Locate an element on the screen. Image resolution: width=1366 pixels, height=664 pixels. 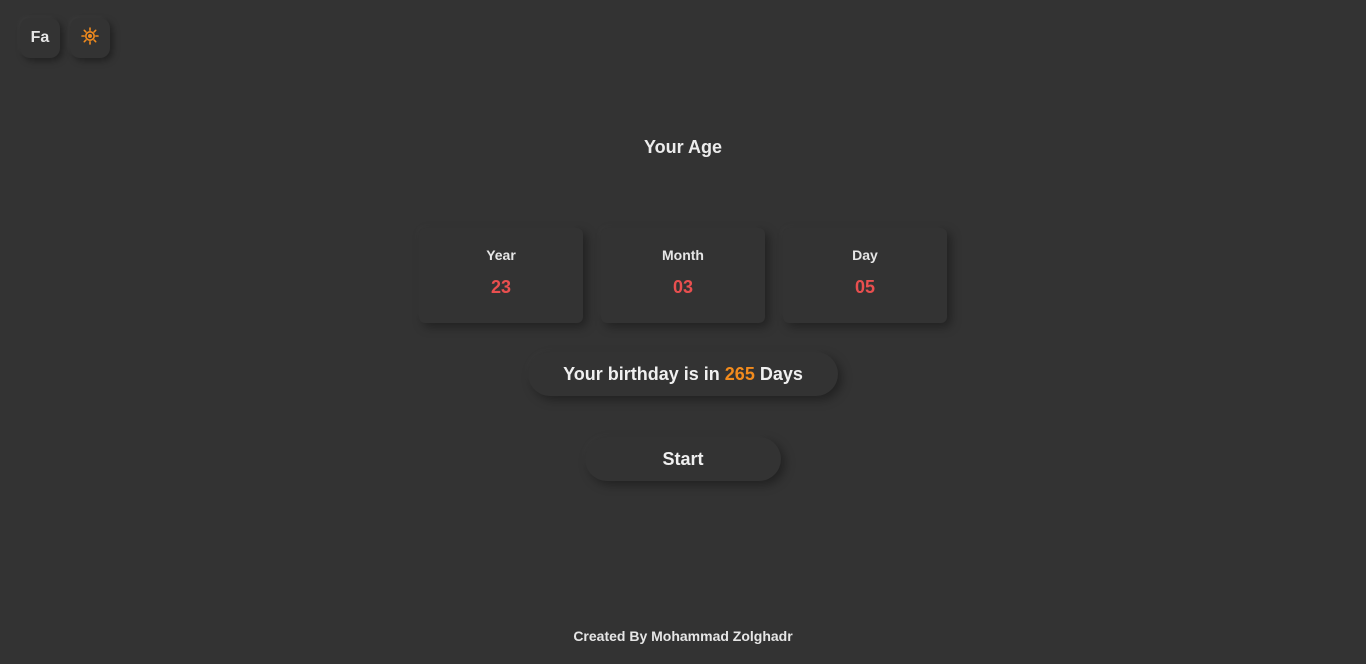
day-value: 05 is located at coordinates (865, 287).